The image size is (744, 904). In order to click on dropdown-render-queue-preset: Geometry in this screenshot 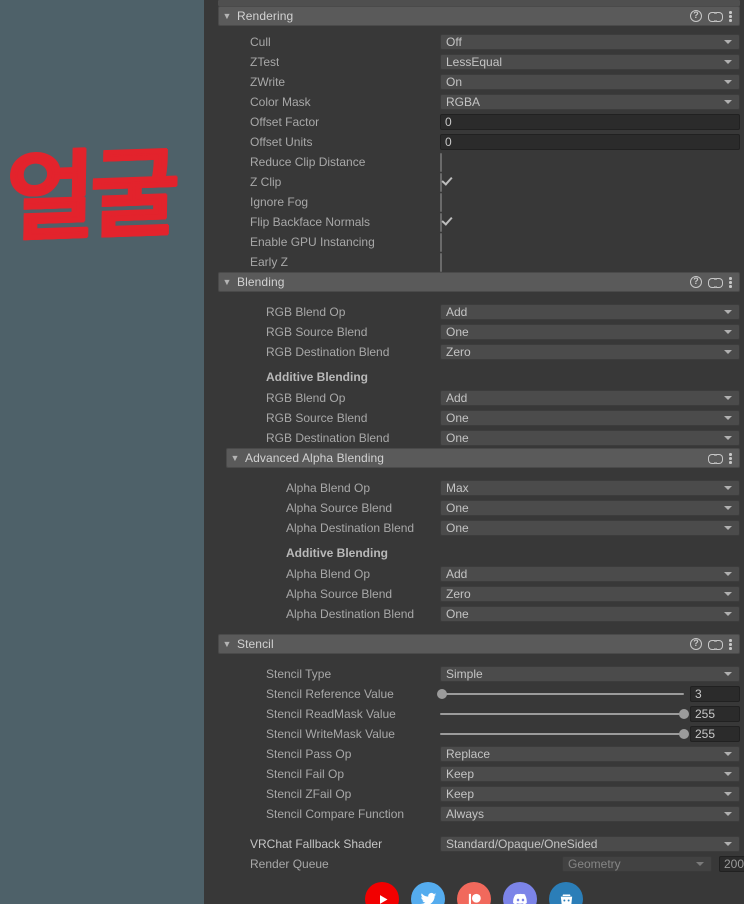, I will do `click(637, 864)`.